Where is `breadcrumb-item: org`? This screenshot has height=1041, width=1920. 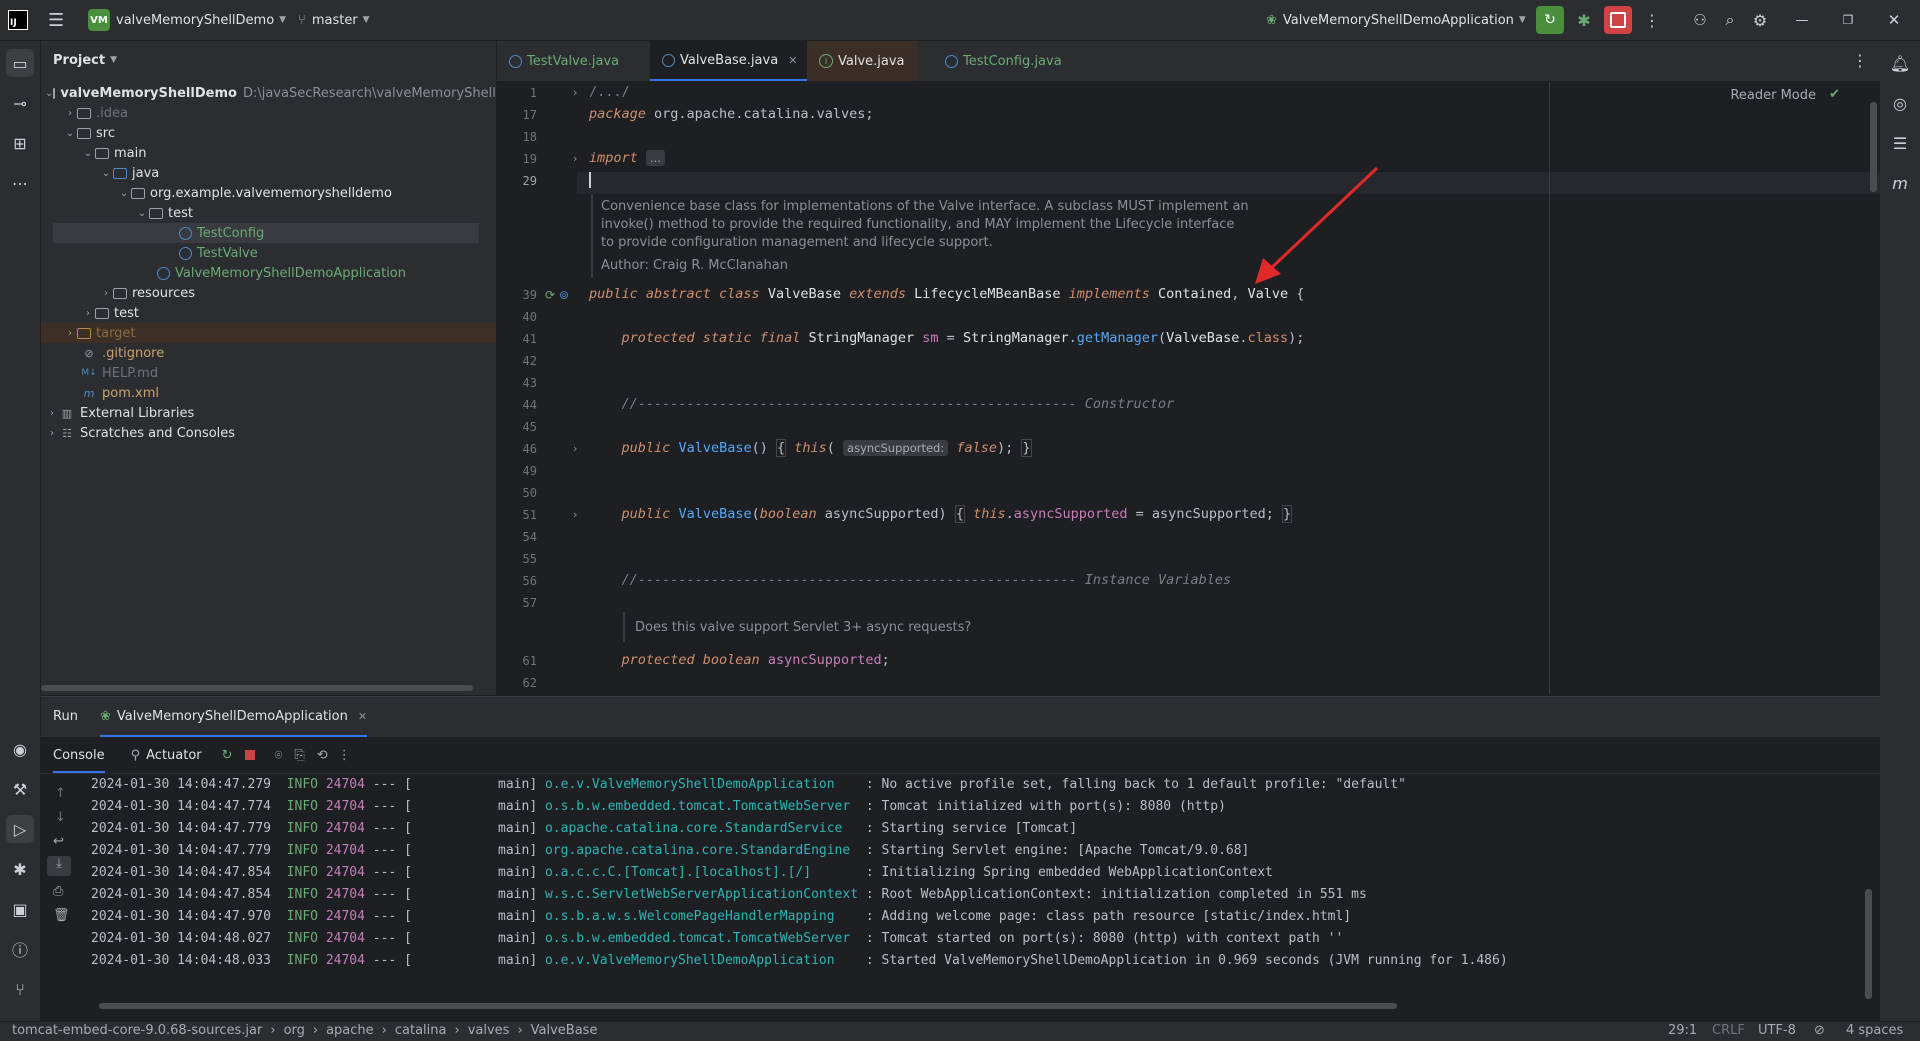 breadcrumb-item: org is located at coordinates (294, 1030).